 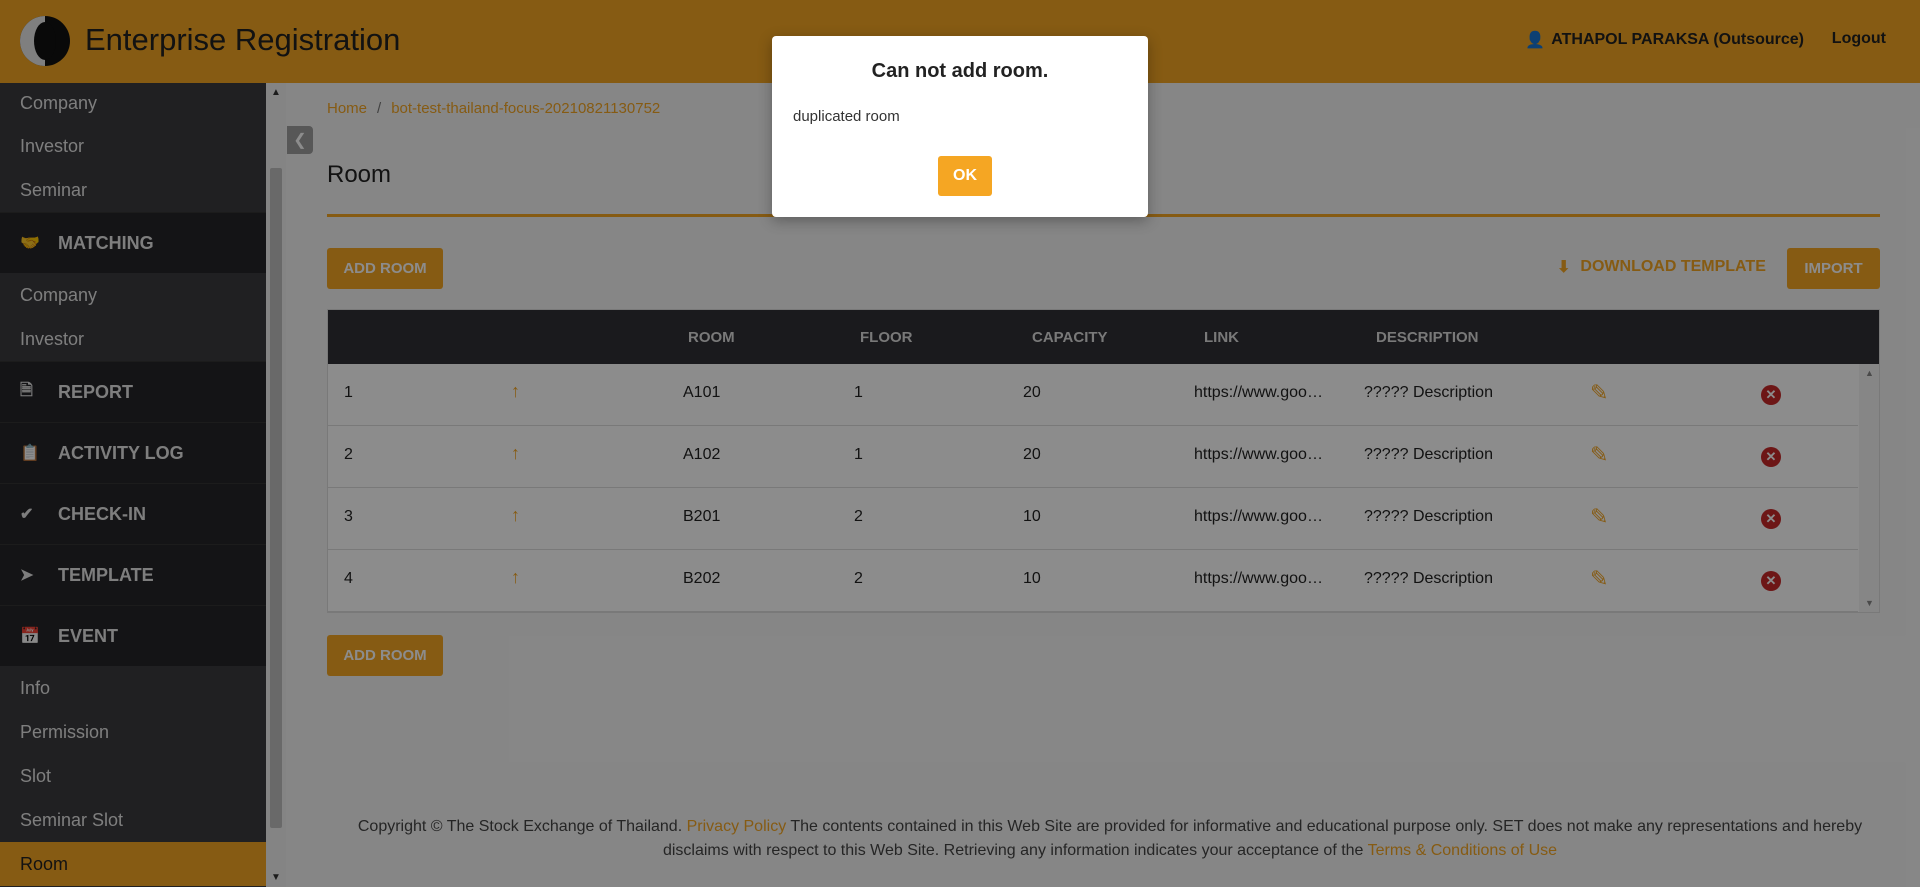 What do you see at coordinates (965, 176) in the screenshot?
I see `ok-button: OK` at bounding box center [965, 176].